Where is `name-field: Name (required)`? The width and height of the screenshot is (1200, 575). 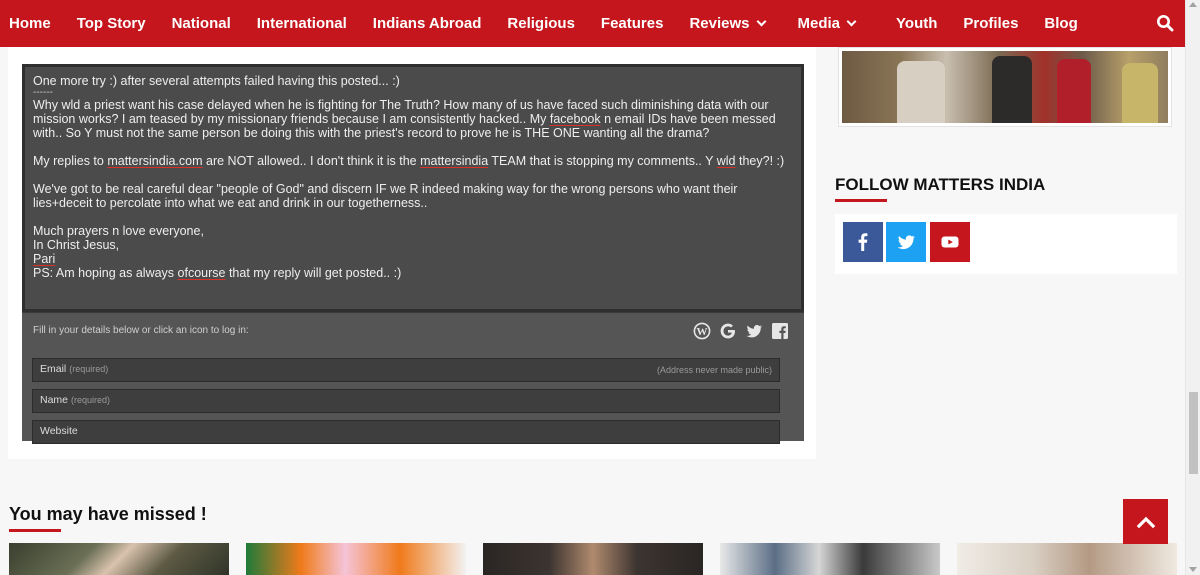
name-field: Name (required) is located at coordinates (406, 401).